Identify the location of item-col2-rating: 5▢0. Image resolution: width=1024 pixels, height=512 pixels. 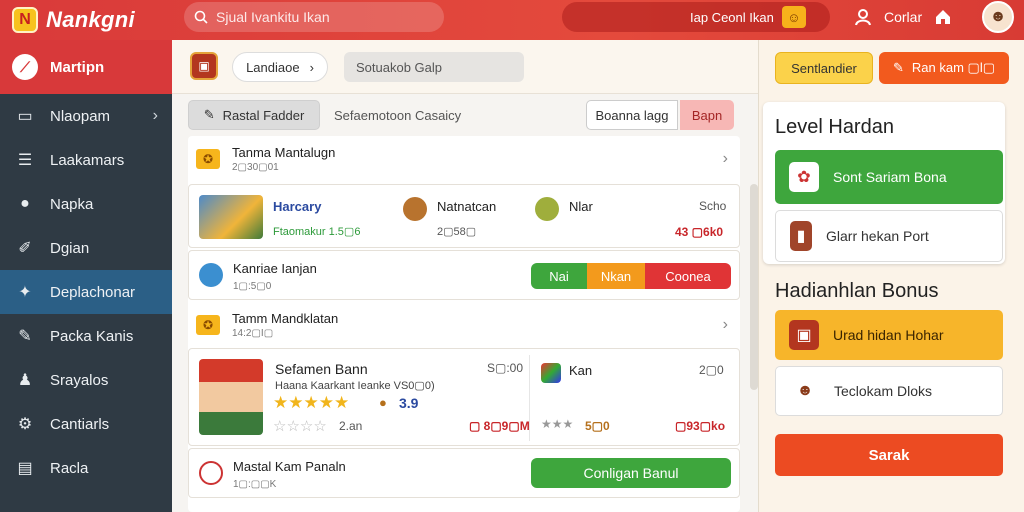
(597, 426).